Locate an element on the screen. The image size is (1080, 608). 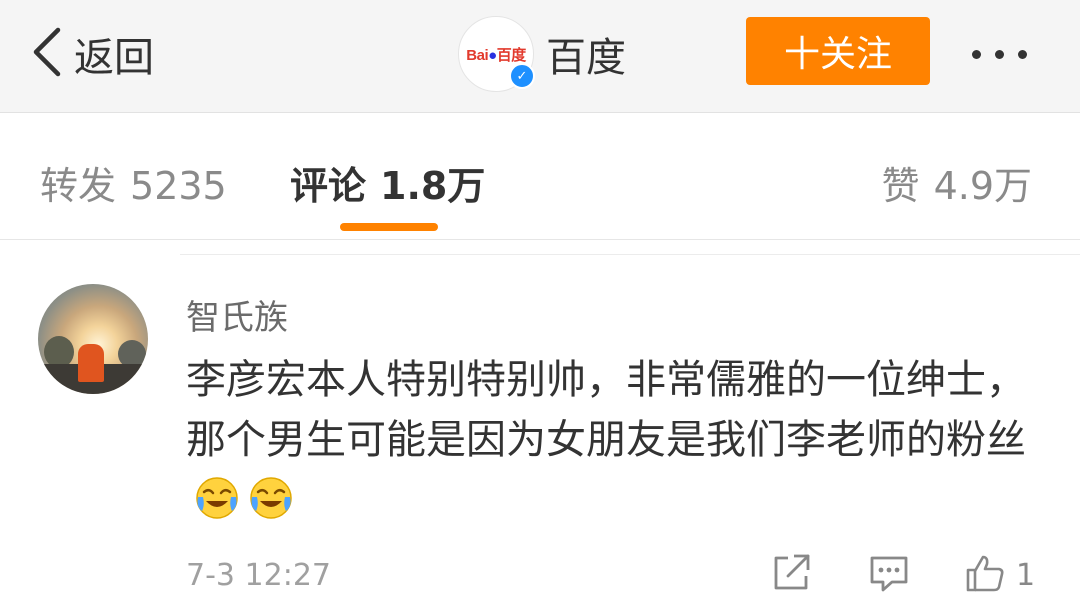
tab-count: 1.8万 is located at coordinates (433, 186).